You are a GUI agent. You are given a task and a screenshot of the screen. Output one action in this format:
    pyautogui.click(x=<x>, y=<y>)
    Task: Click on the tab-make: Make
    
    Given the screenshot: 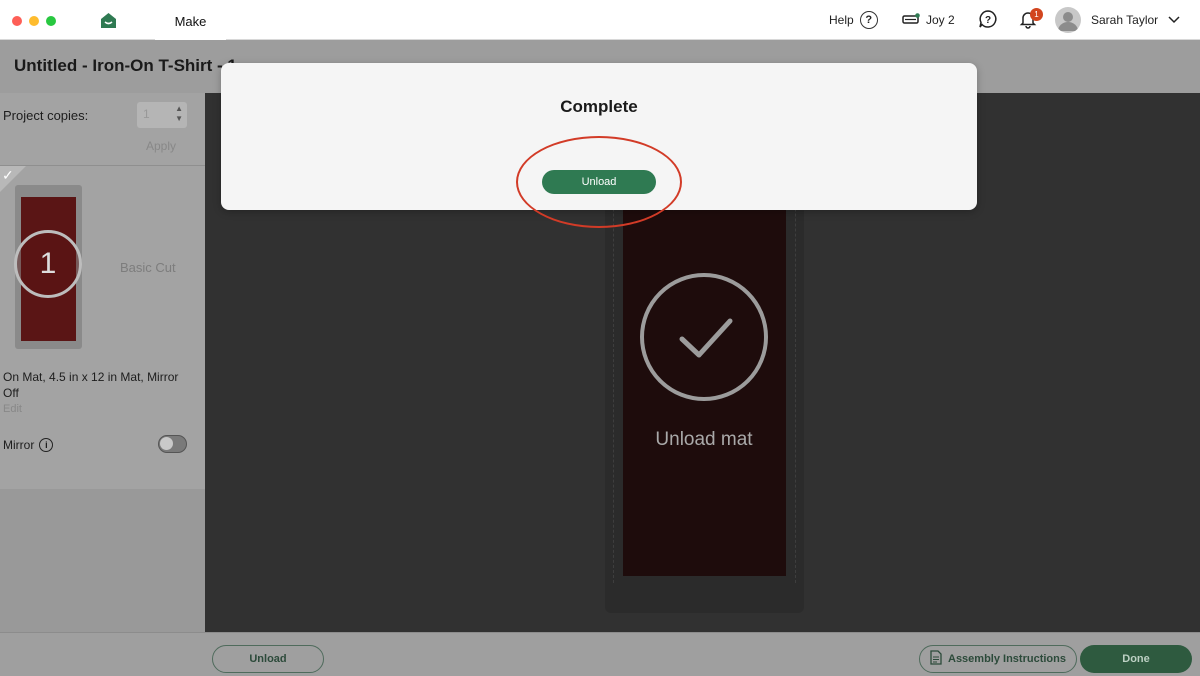 What is the action you would take?
    pyautogui.click(x=190, y=22)
    